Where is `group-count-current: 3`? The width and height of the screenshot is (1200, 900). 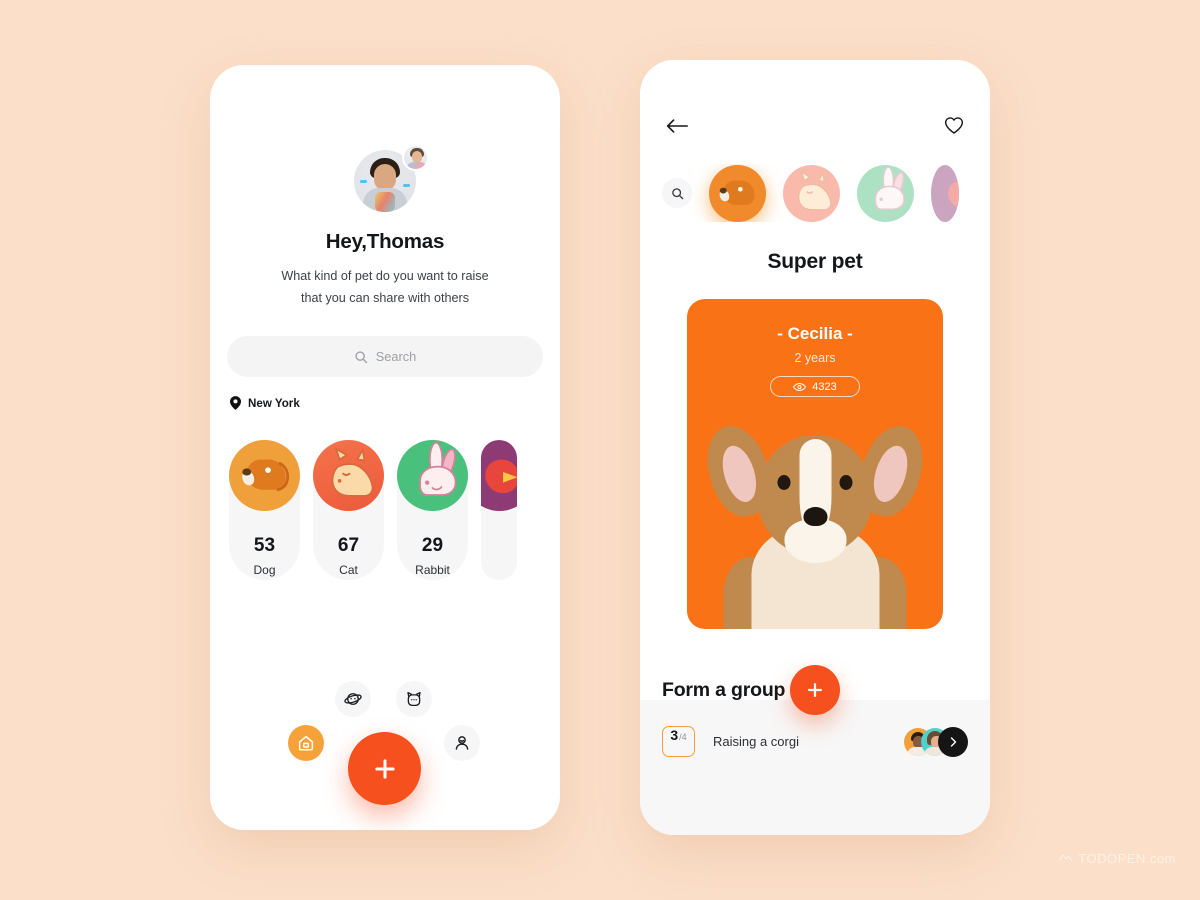 group-count-current: 3 is located at coordinates (674, 735).